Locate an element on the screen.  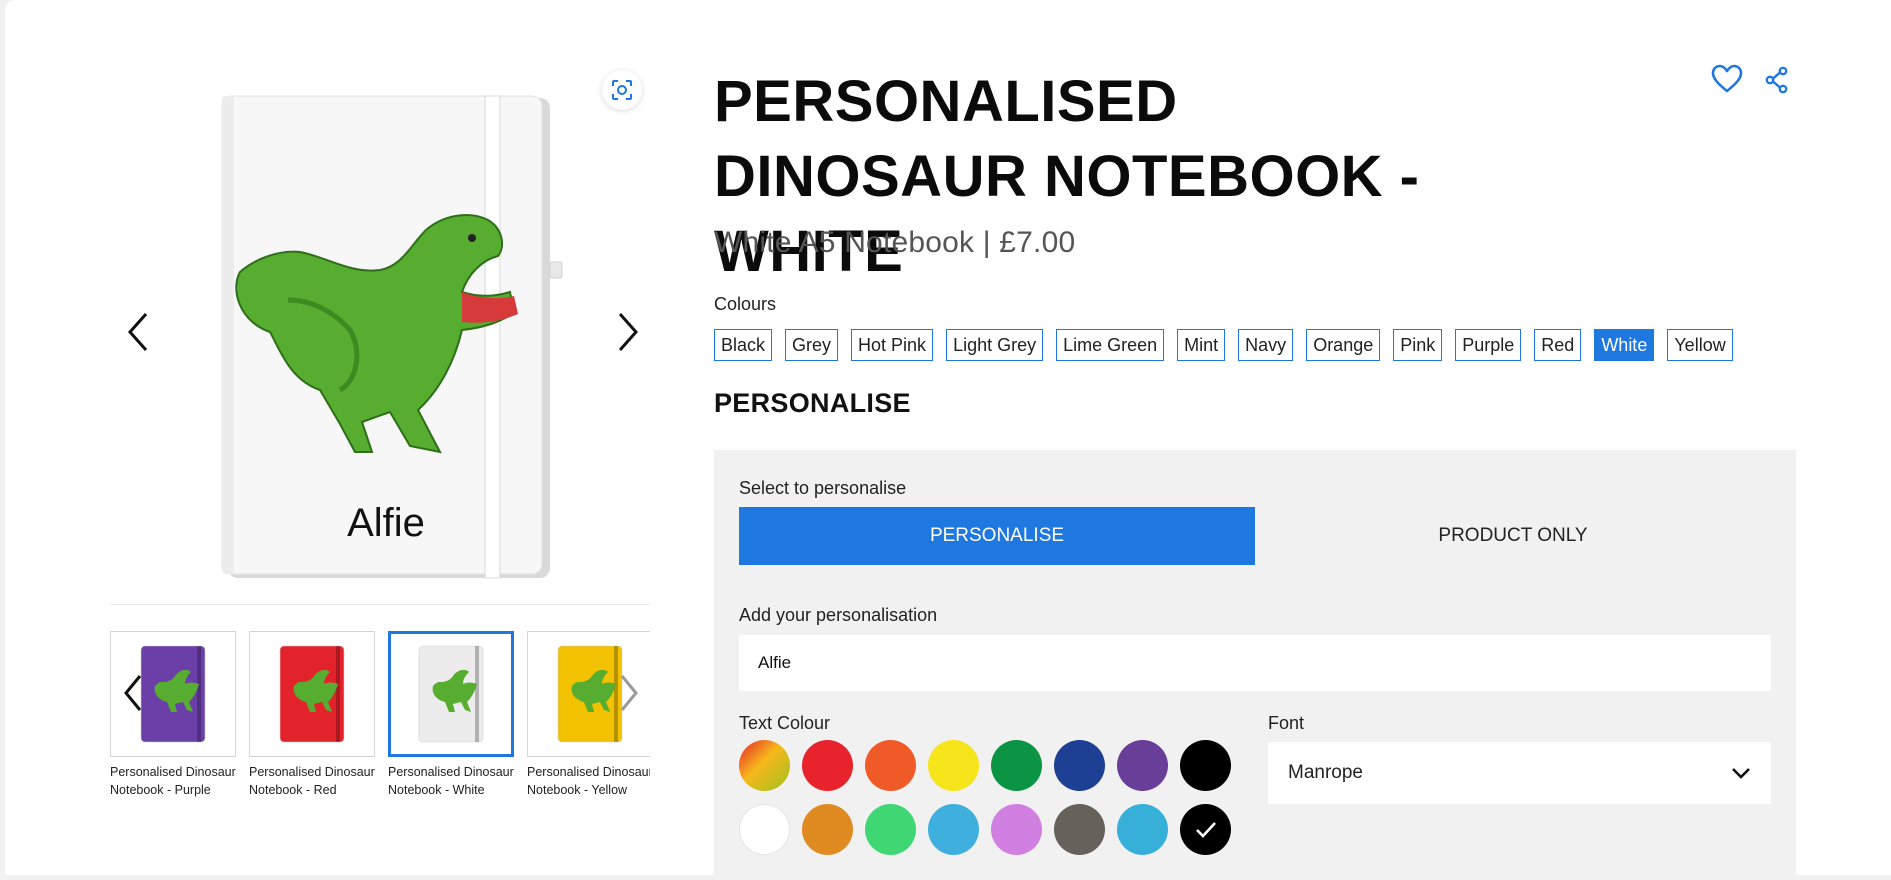
thumbnail-item: Personalised Dinosaur Notebook - Red is located at coordinates (312, 715).